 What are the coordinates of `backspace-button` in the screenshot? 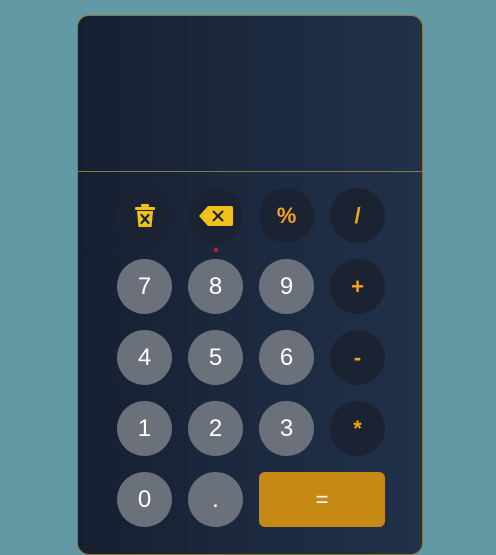 It's located at (215, 215).